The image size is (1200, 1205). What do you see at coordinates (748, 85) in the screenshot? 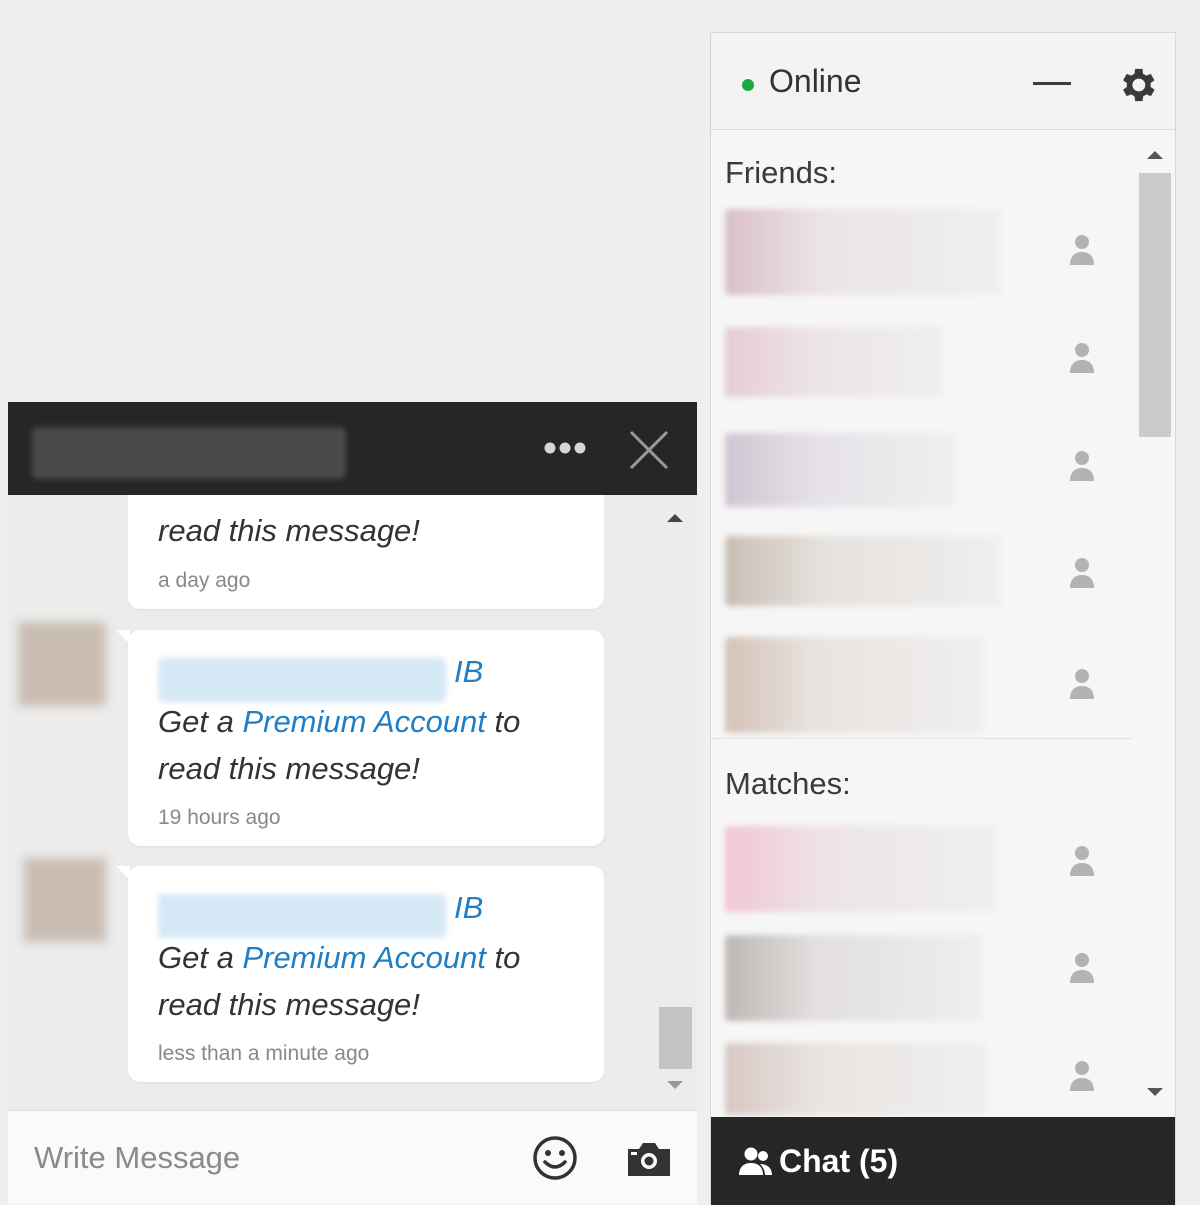
I see `online-status-dot` at bounding box center [748, 85].